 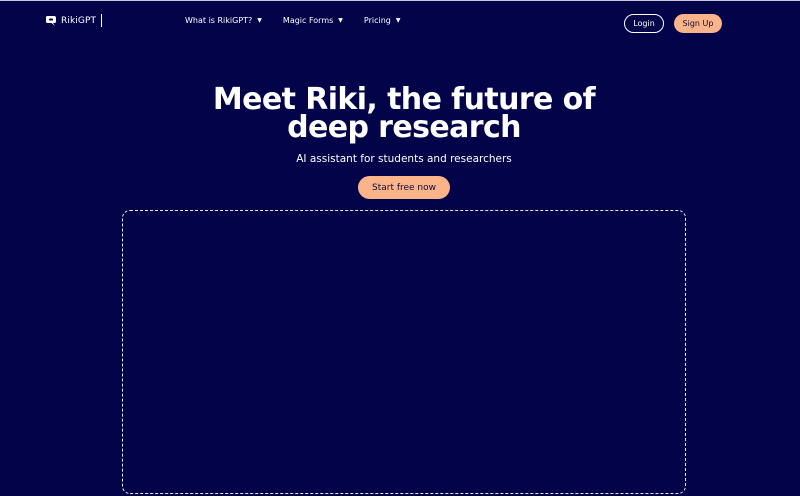 I want to click on hero-title-line-2: deep research, so click(x=404, y=127).